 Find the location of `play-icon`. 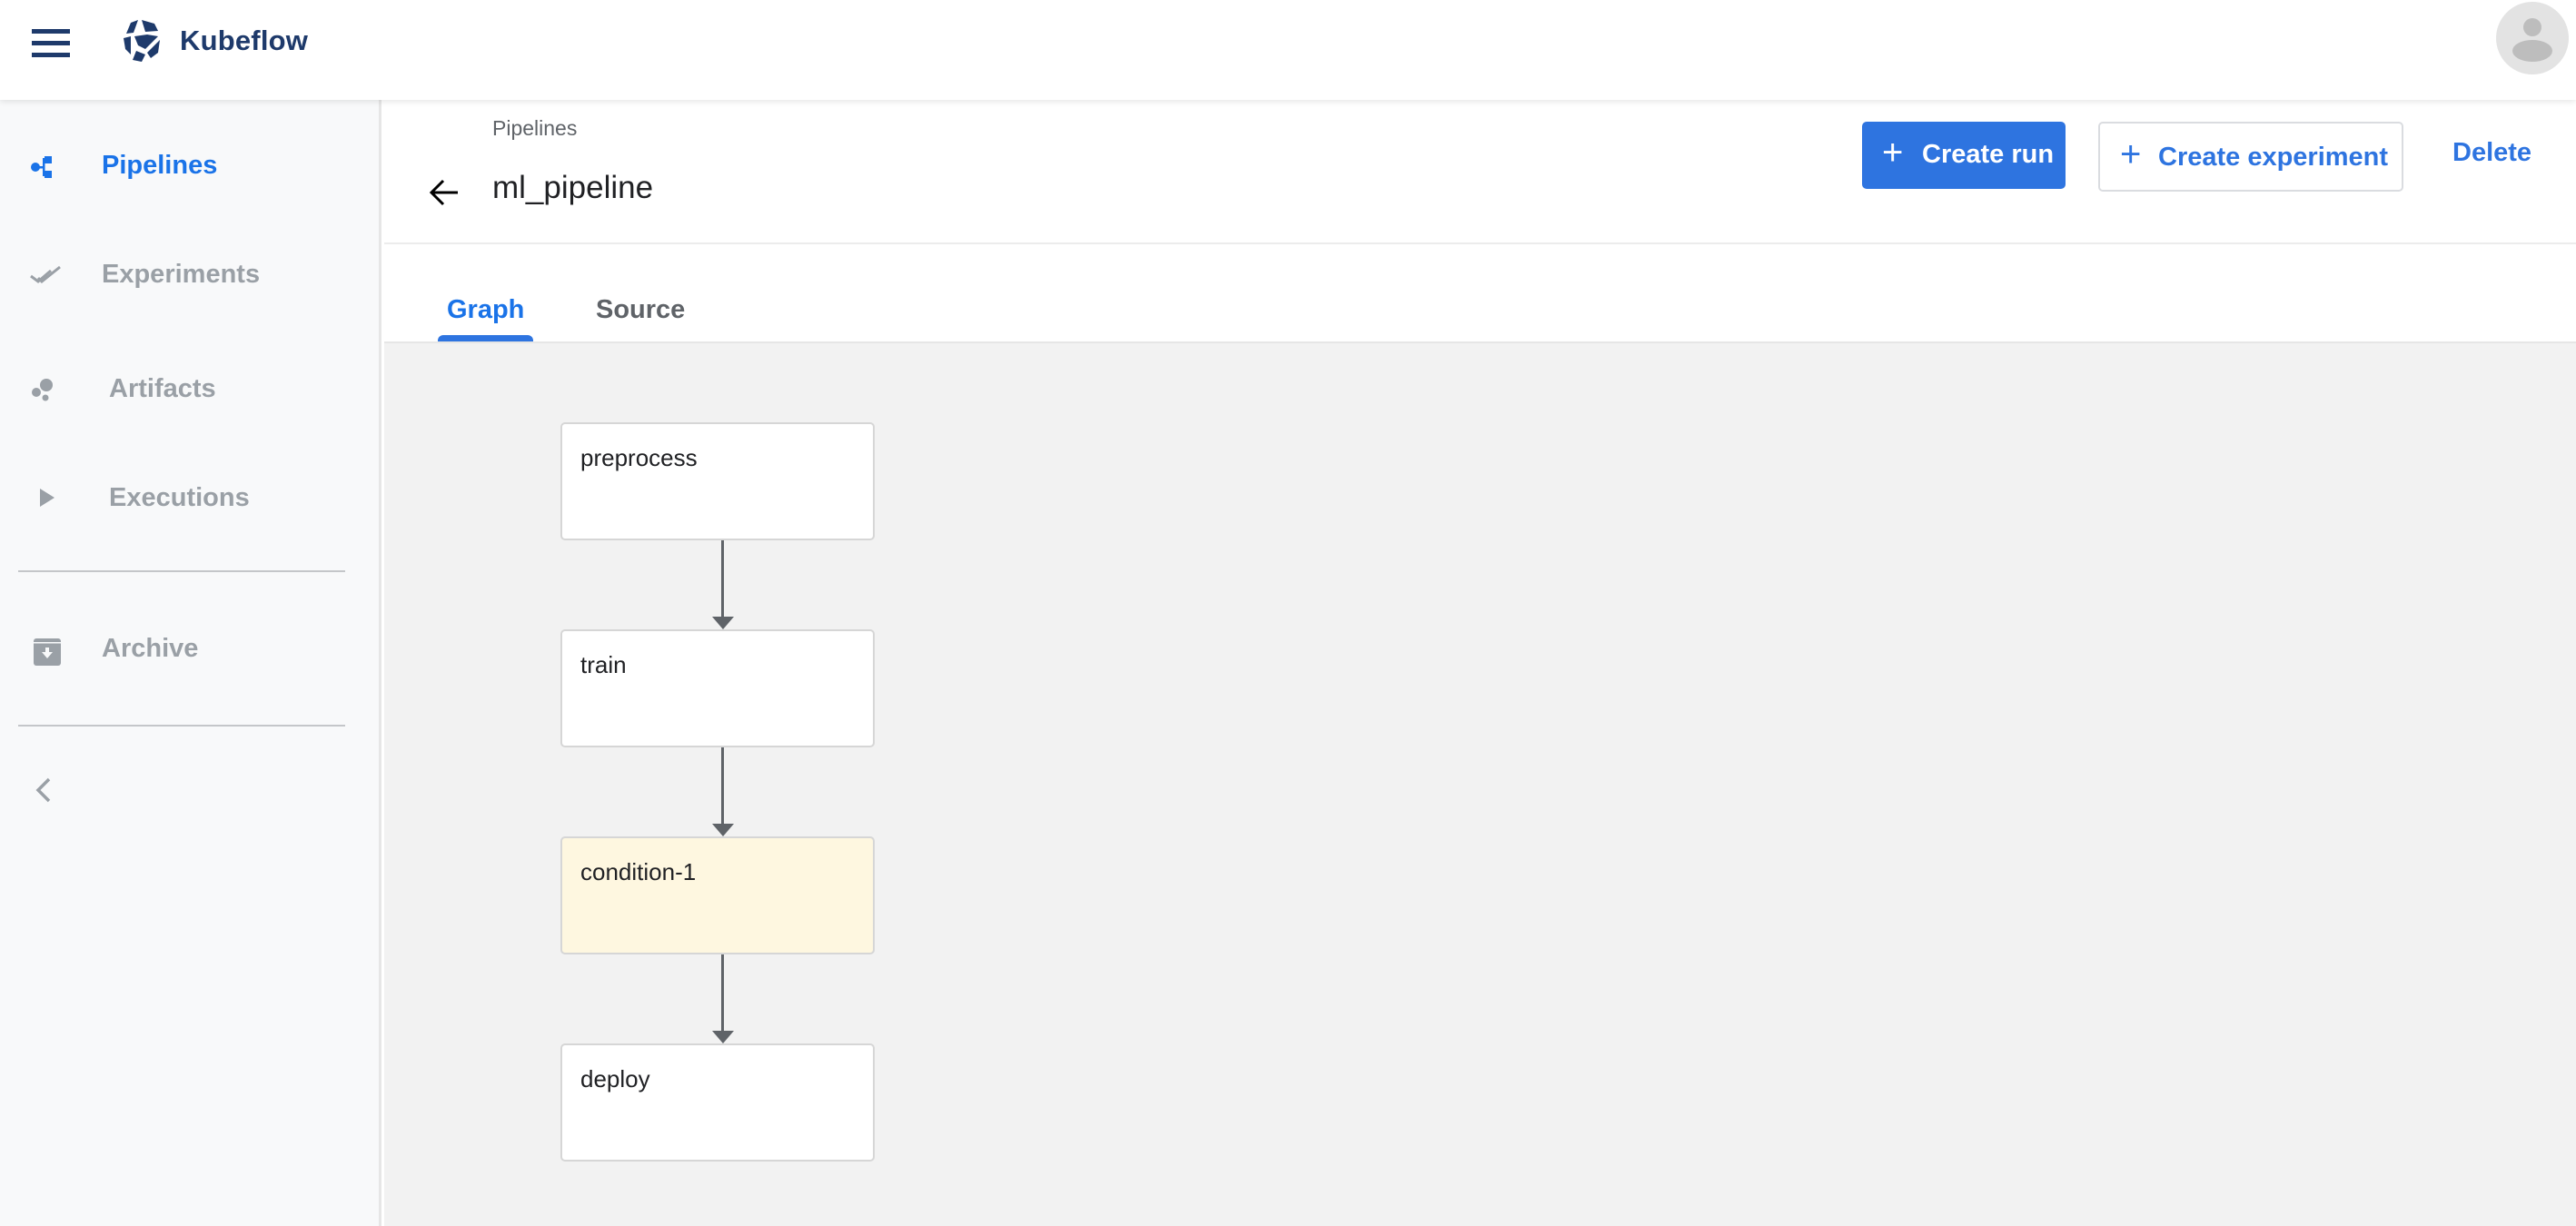

play-icon is located at coordinates (47, 498).